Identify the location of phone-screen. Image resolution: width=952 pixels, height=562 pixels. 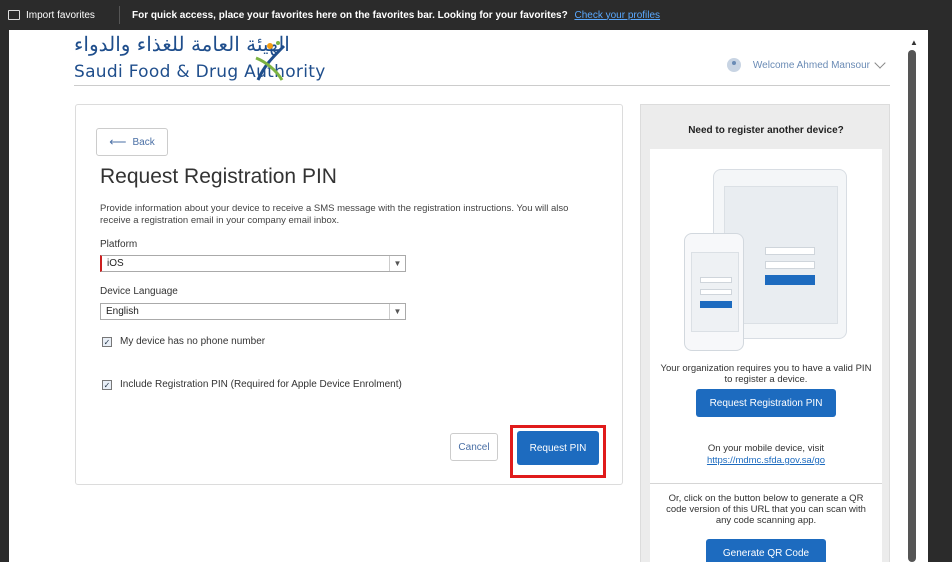
(715, 292).